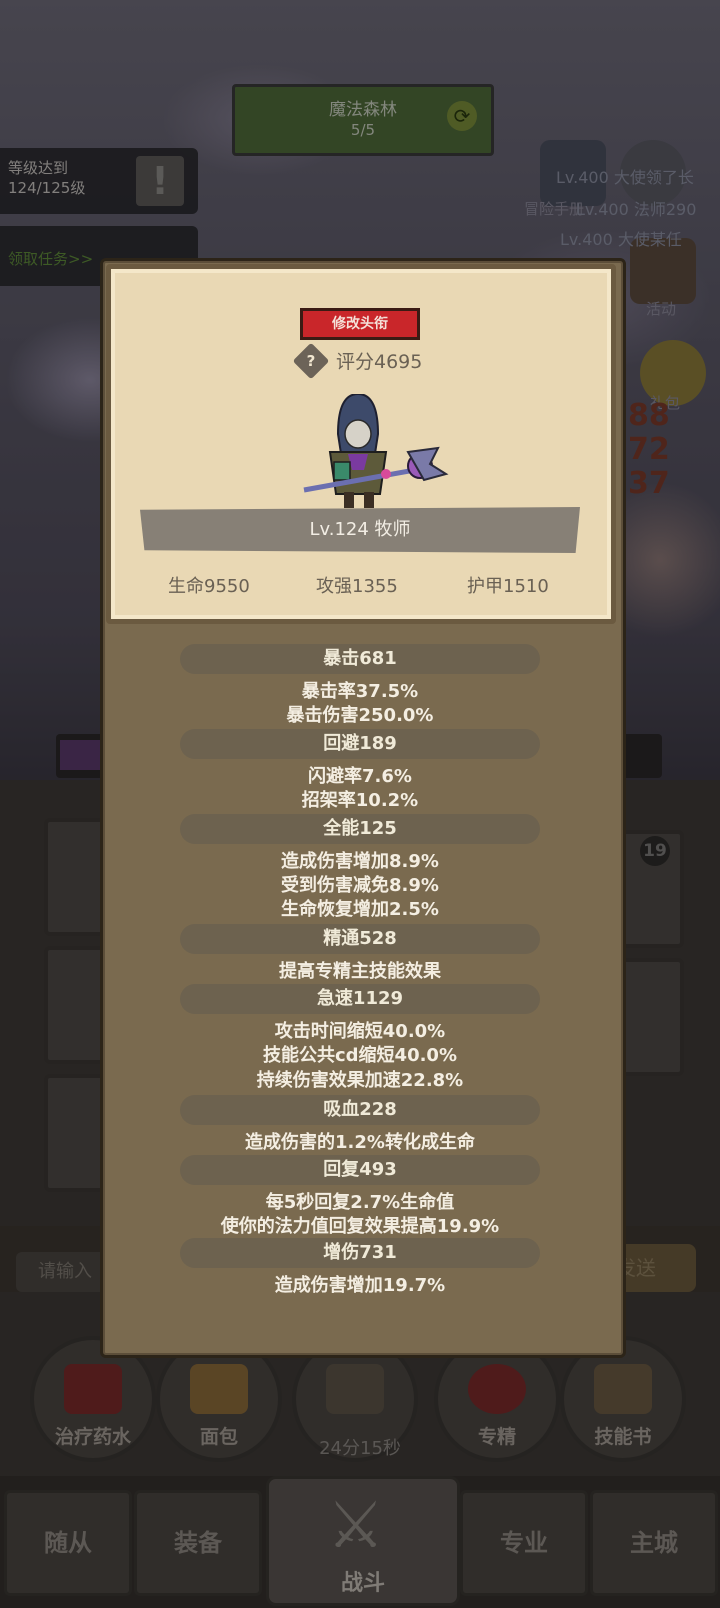  What do you see at coordinates (360, 1110) in the screenshot?
I see `stat-section-header: 吸血228` at bounding box center [360, 1110].